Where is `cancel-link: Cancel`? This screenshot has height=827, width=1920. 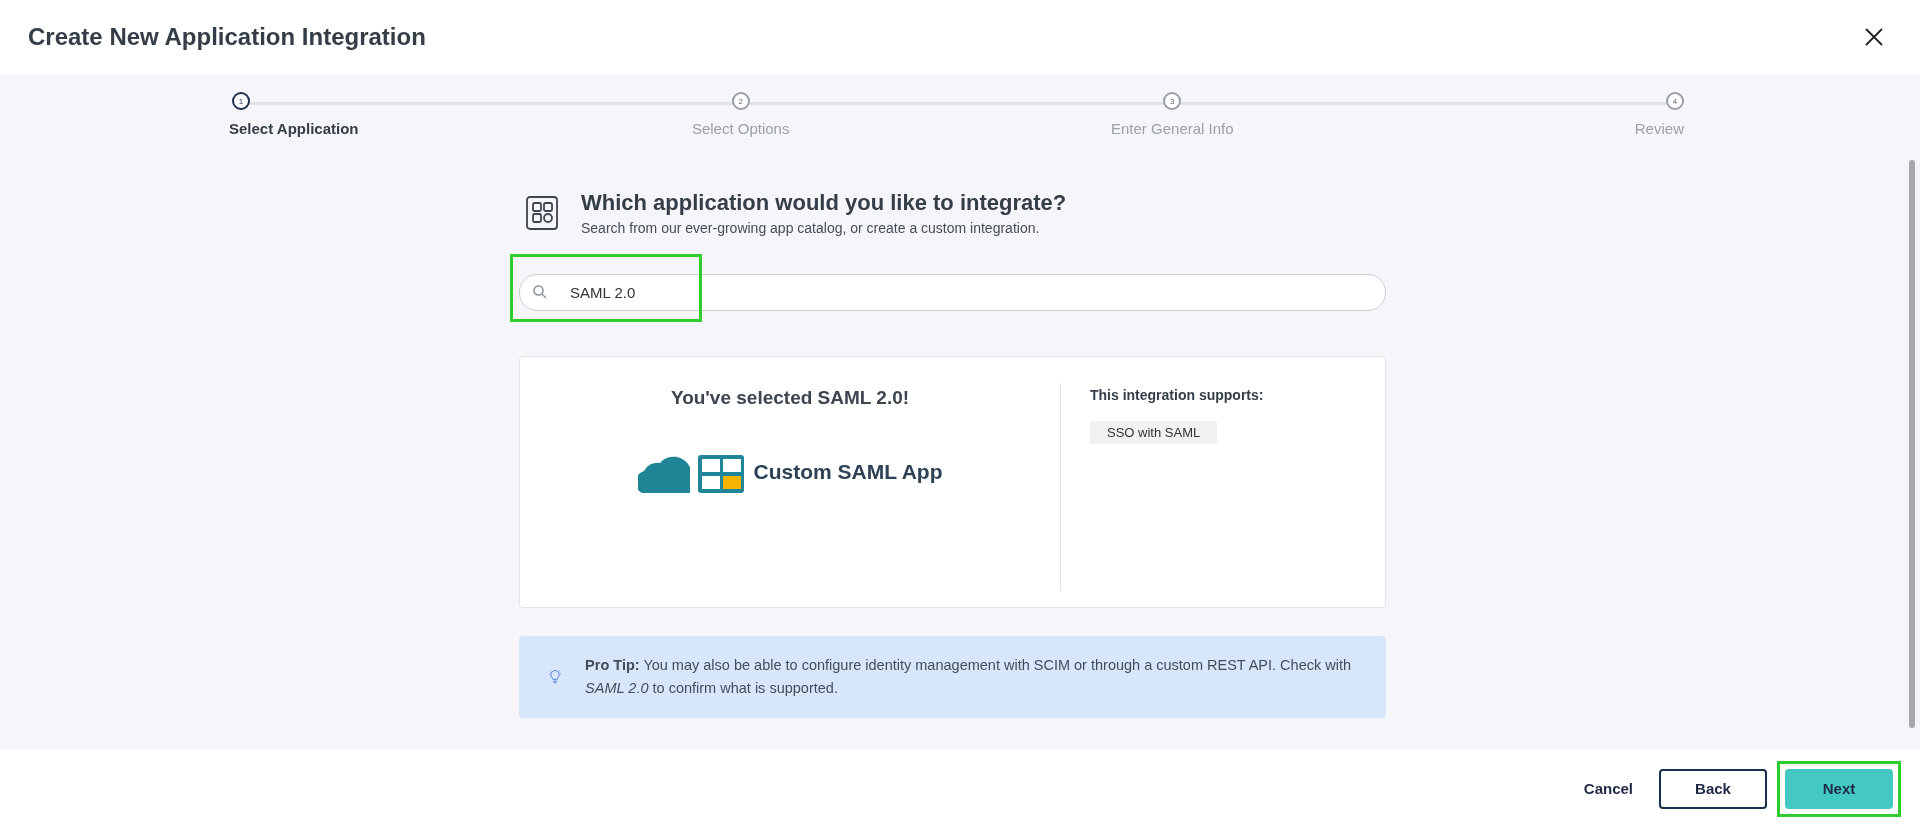
cancel-link: Cancel is located at coordinates (1608, 788).